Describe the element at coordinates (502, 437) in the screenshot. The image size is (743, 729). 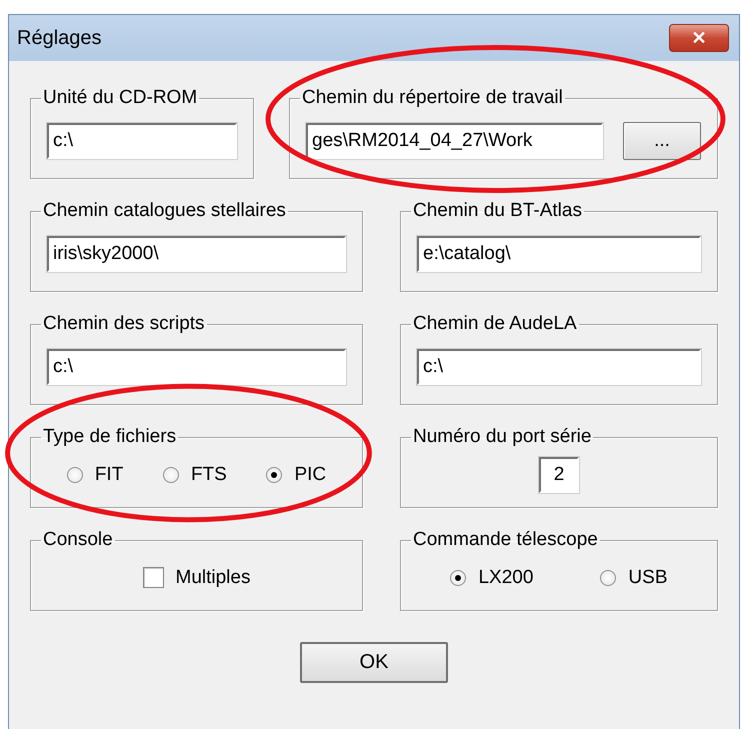
I see `group-label: Numéro du port série` at that location.